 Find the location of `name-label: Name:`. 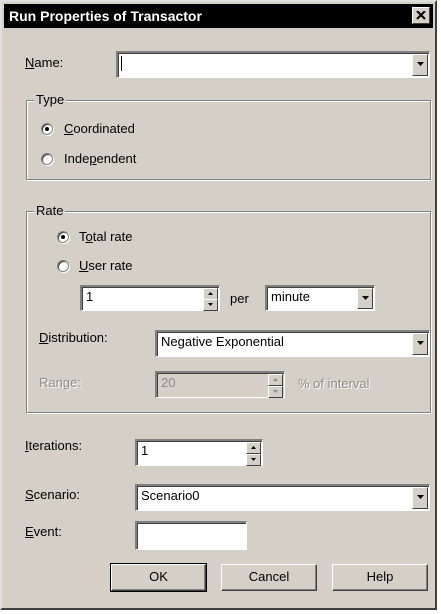

name-label: Name: is located at coordinates (44, 62).